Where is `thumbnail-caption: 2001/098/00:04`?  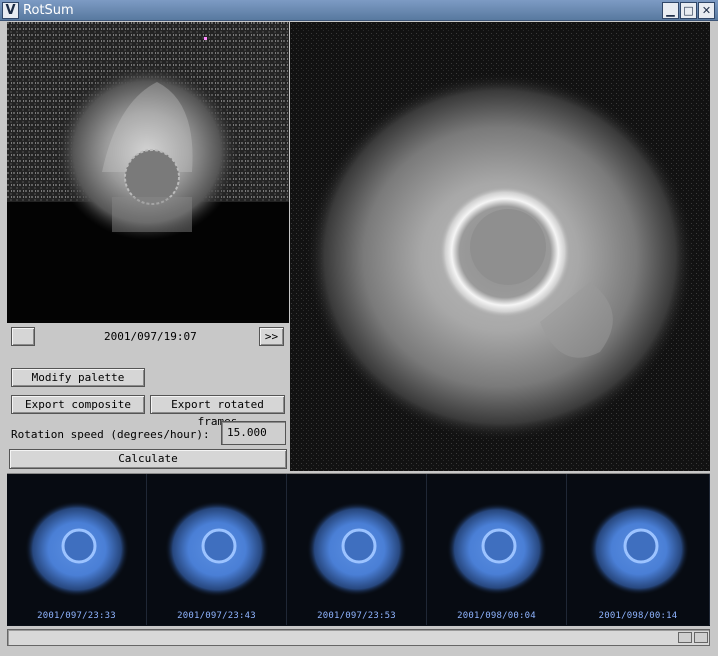
thumbnail-caption: 2001/098/00:04 is located at coordinates (496, 616).